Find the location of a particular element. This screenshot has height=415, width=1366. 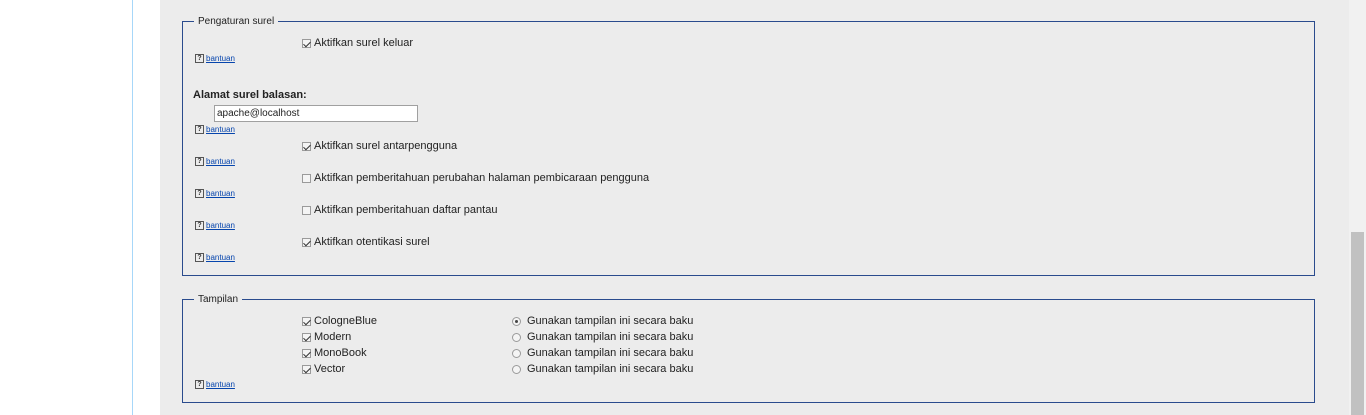

help-skins: ? bantuan is located at coordinates (215, 384).